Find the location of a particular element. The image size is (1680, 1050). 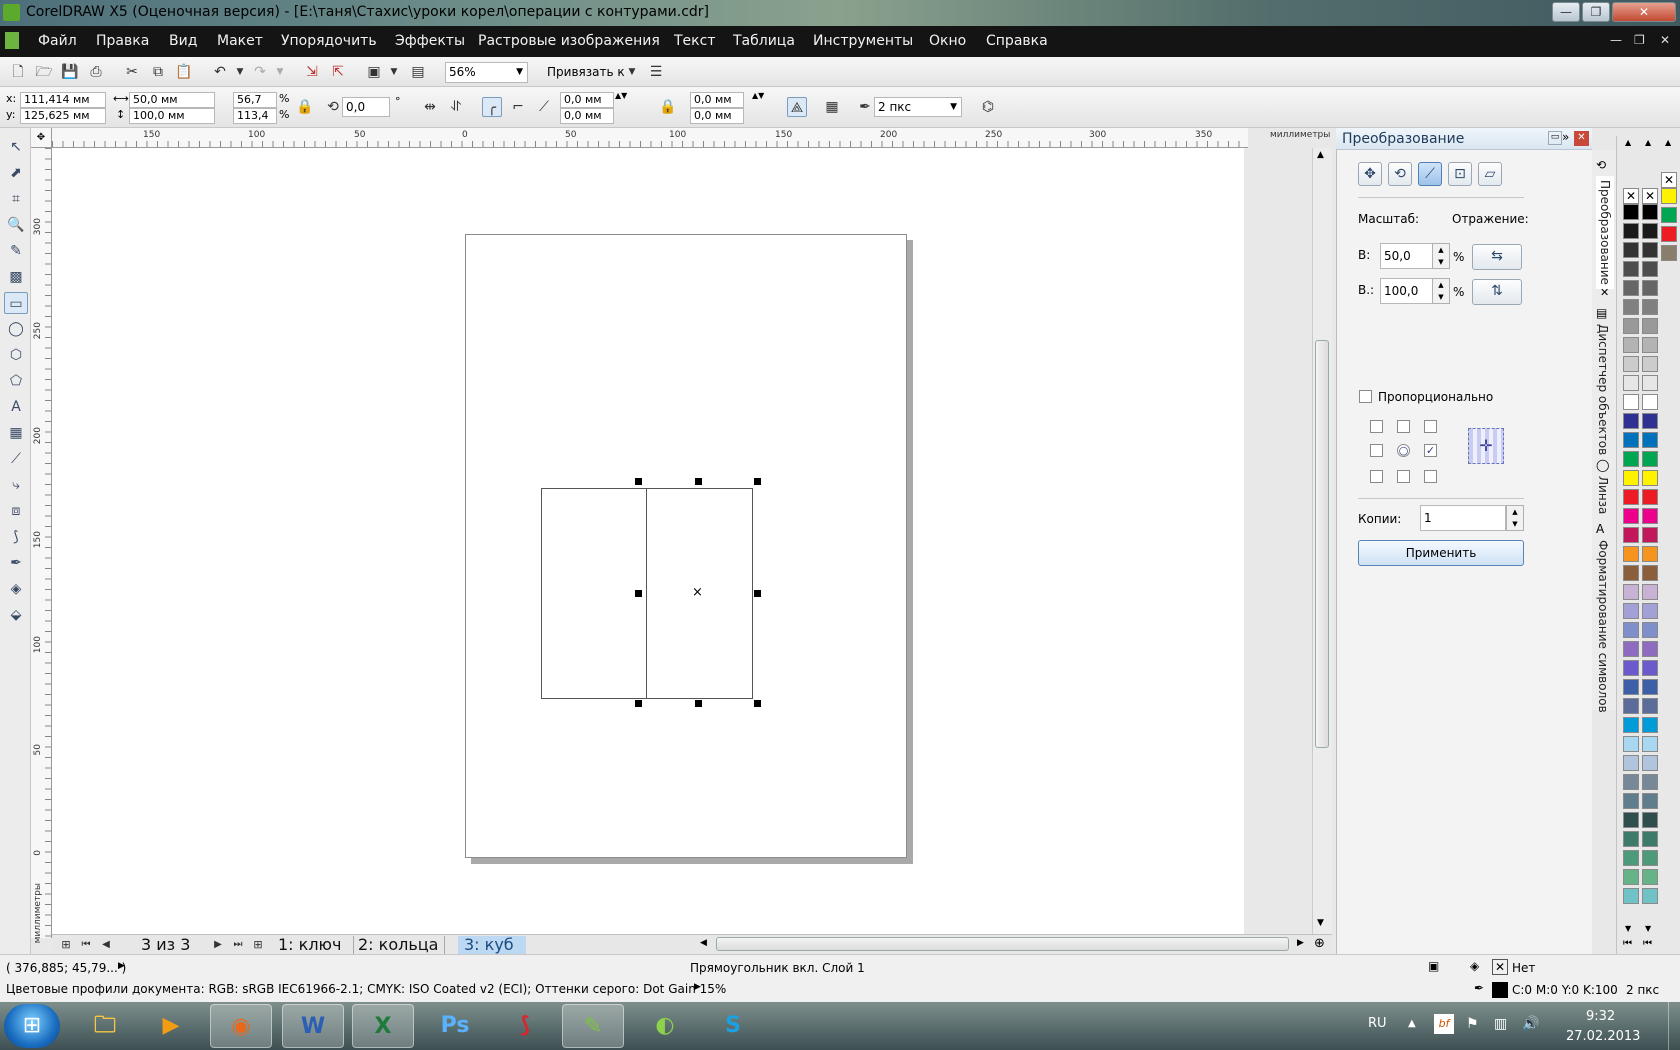

docker-tab-object-manager: Диспетчер объектов is located at coordinates (1603, 389).